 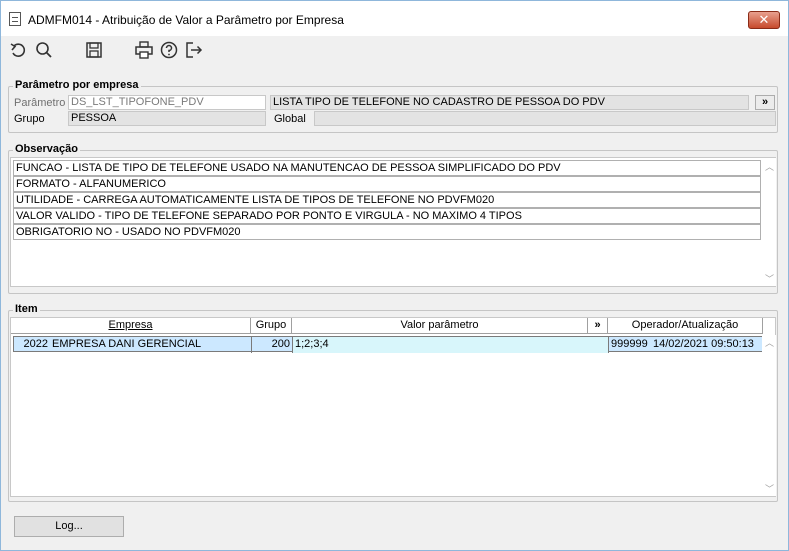 What do you see at coordinates (15, 19) in the screenshot?
I see `document-icon` at bounding box center [15, 19].